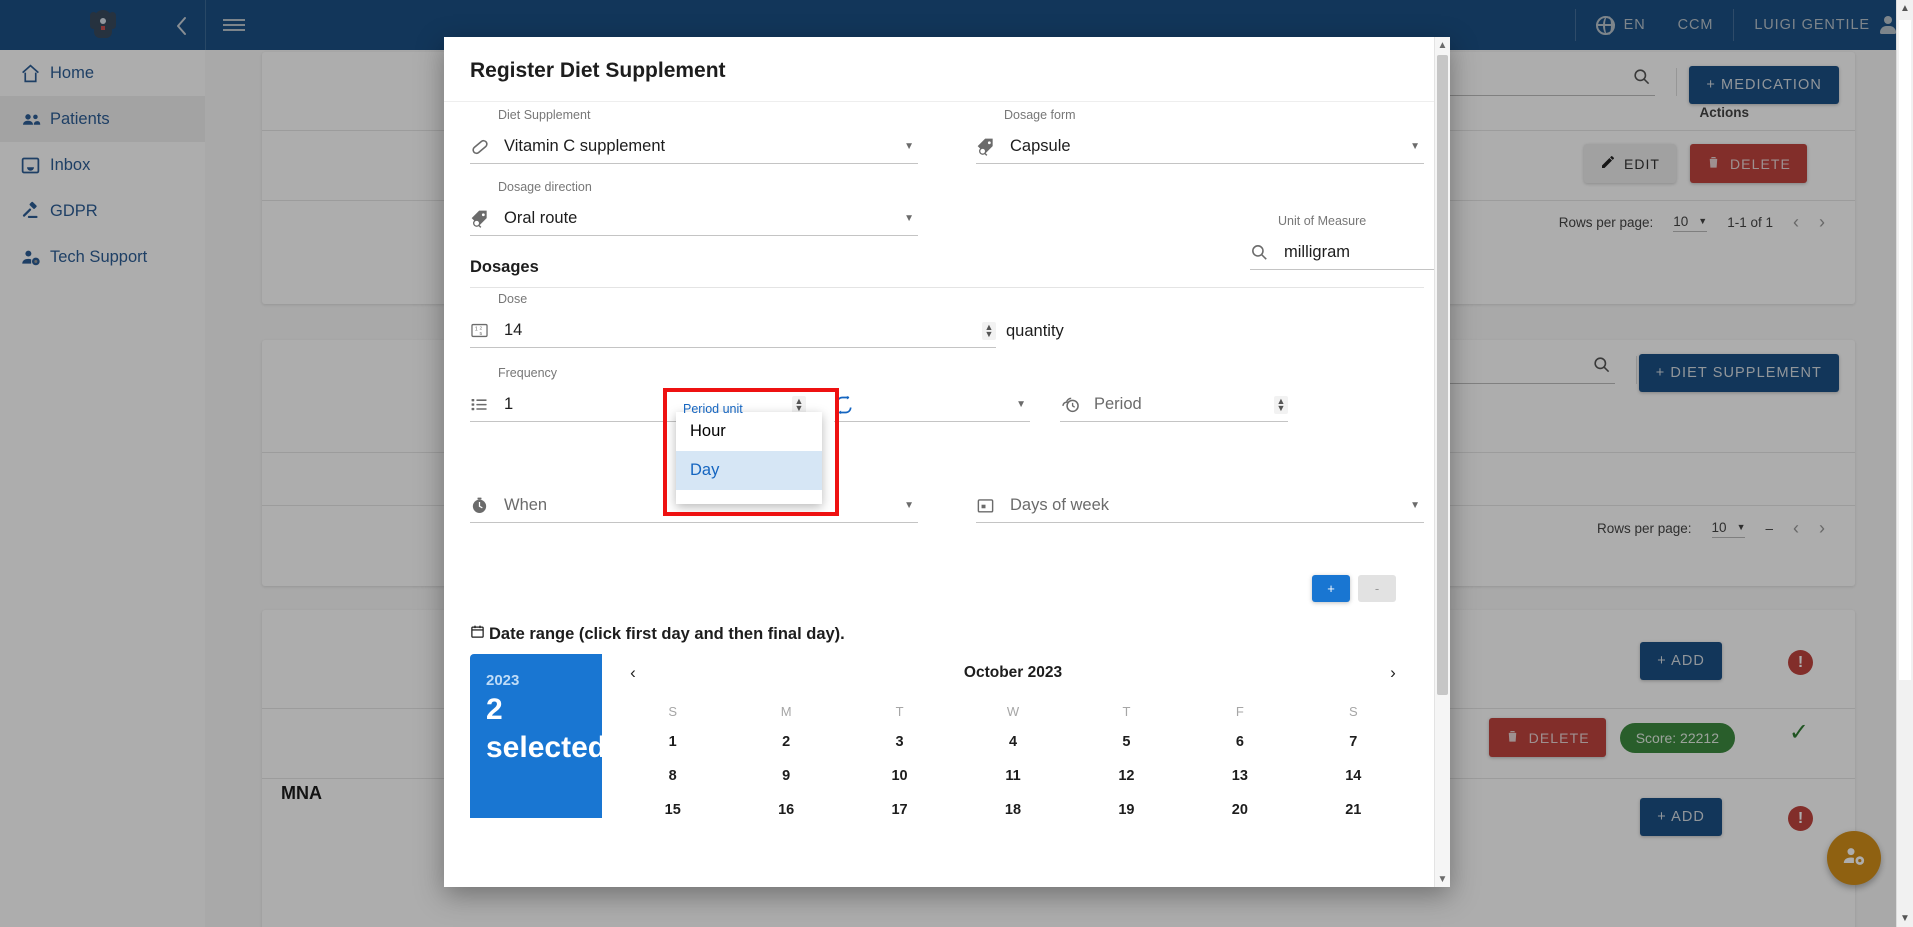  Describe the element at coordinates (546, 747) in the screenshot. I see `calendar-selected-caption: selected` at that location.